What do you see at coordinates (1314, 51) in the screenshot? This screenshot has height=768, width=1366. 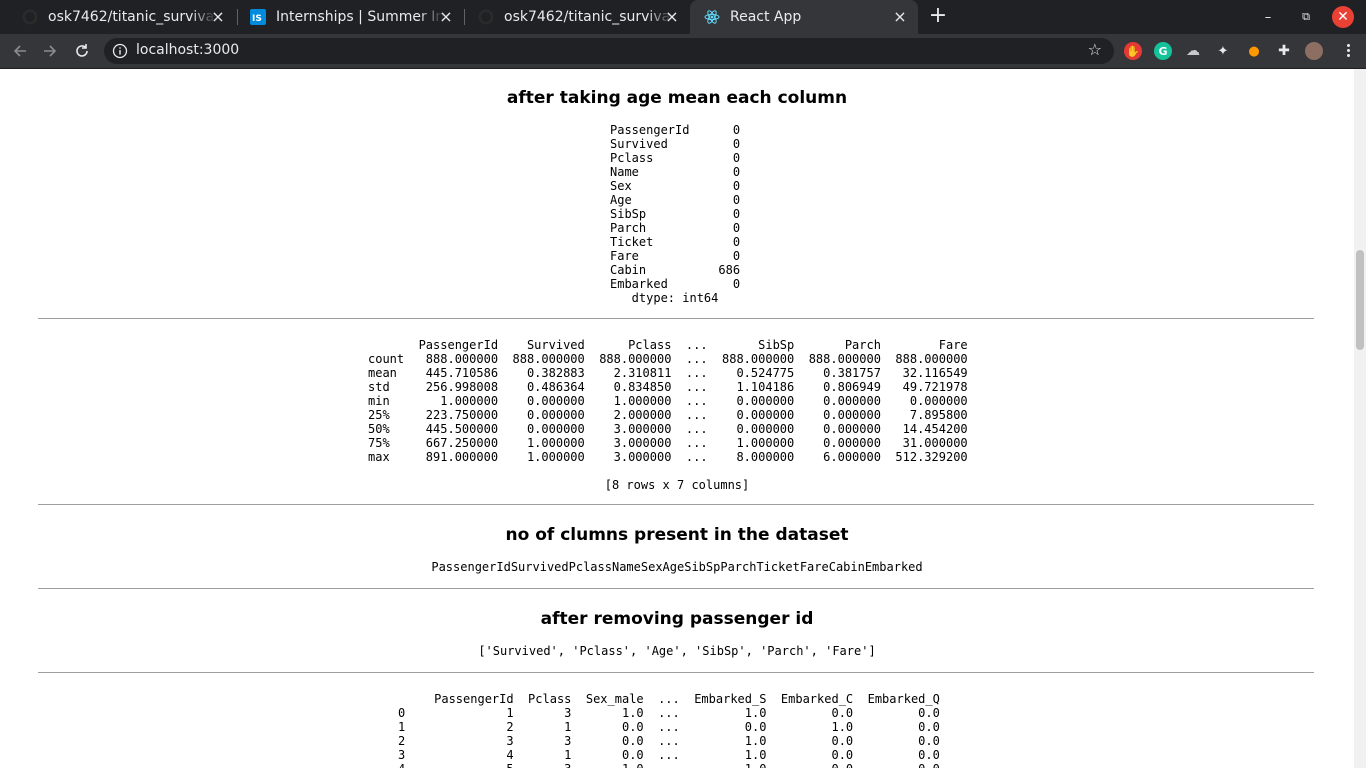 I see `avatar` at bounding box center [1314, 51].